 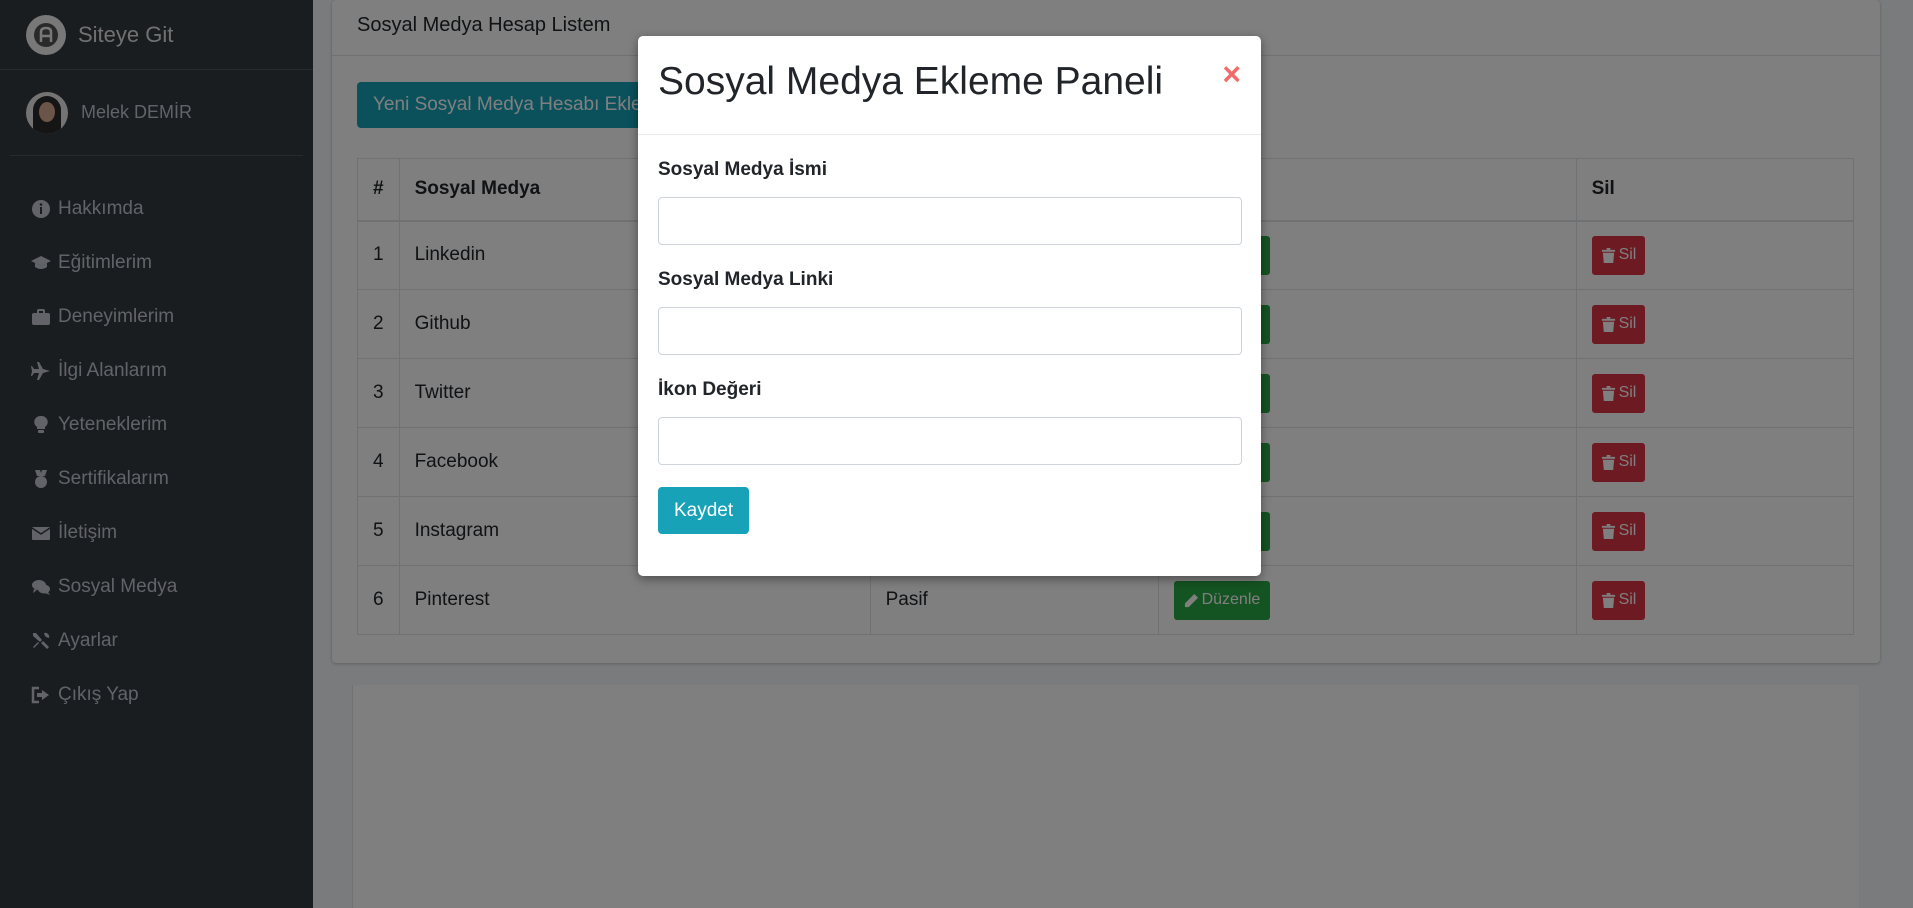 What do you see at coordinates (950, 331) in the screenshot?
I see `social-media-link-input` at bounding box center [950, 331].